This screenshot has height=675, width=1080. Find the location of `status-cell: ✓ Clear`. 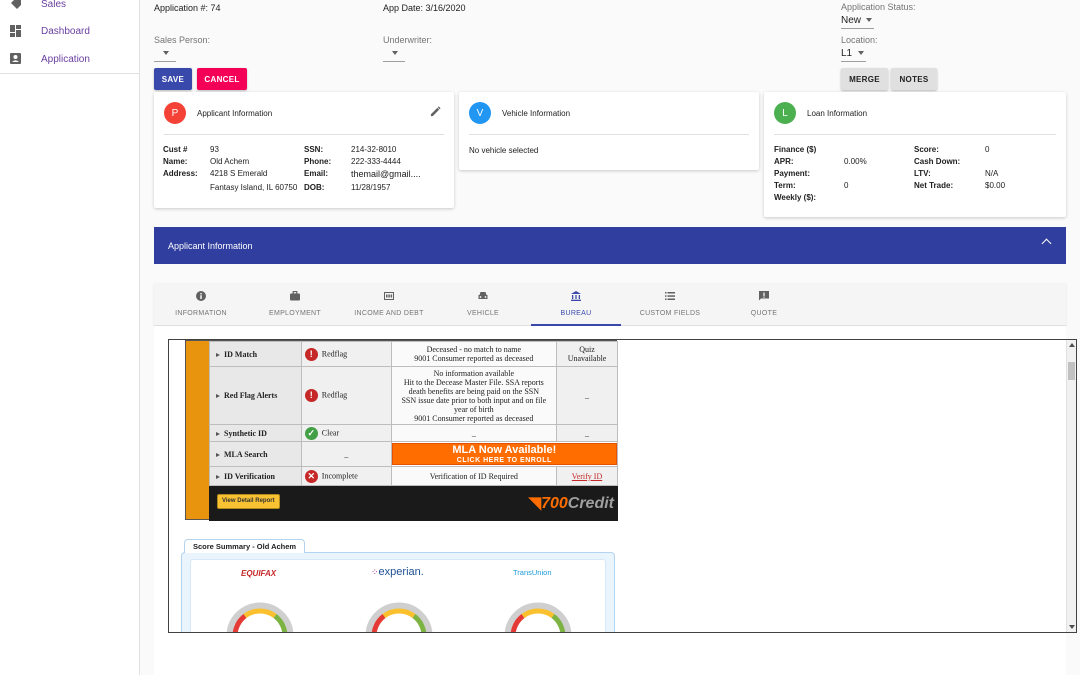

status-cell: ✓ Clear is located at coordinates (346, 433).